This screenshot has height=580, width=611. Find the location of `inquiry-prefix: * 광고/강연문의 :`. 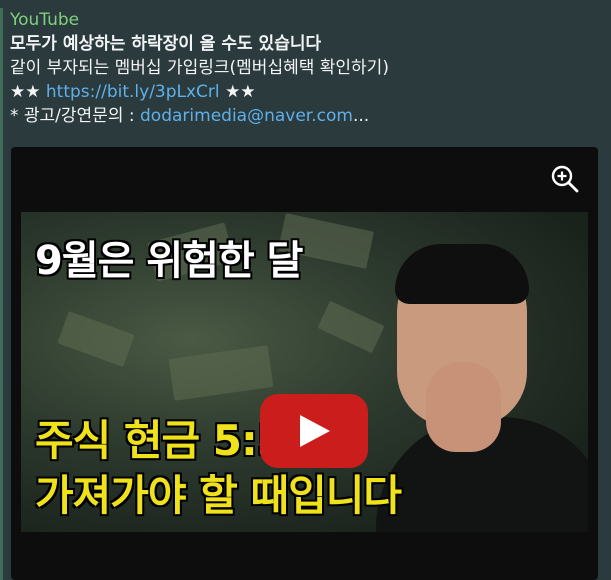

inquiry-prefix: * 광고/강연문의 : is located at coordinates (75, 116).